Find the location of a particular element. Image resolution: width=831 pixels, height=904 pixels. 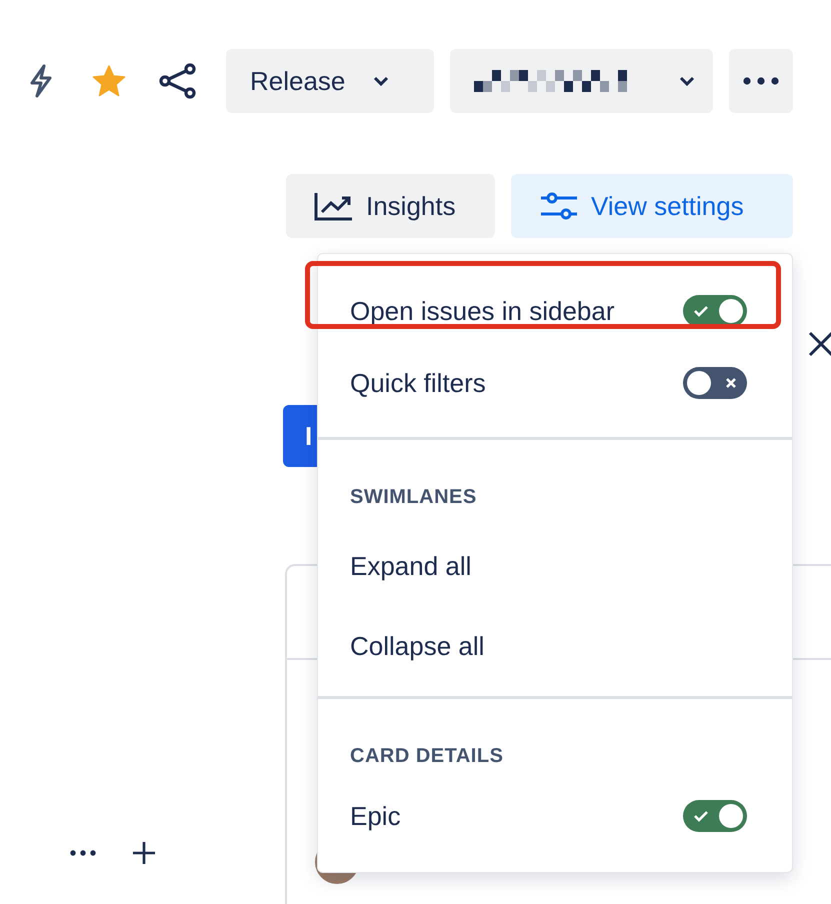

menu-toggle-row: Quick filters is located at coordinates (555, 383).